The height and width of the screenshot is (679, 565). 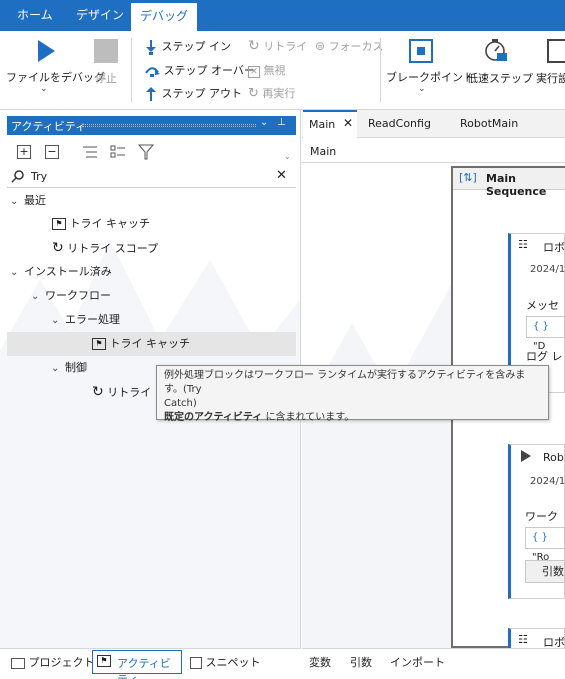 I want to click on tree-item-retry-scope: ↻ リトライ スコープ, so click(x=105, y=248).